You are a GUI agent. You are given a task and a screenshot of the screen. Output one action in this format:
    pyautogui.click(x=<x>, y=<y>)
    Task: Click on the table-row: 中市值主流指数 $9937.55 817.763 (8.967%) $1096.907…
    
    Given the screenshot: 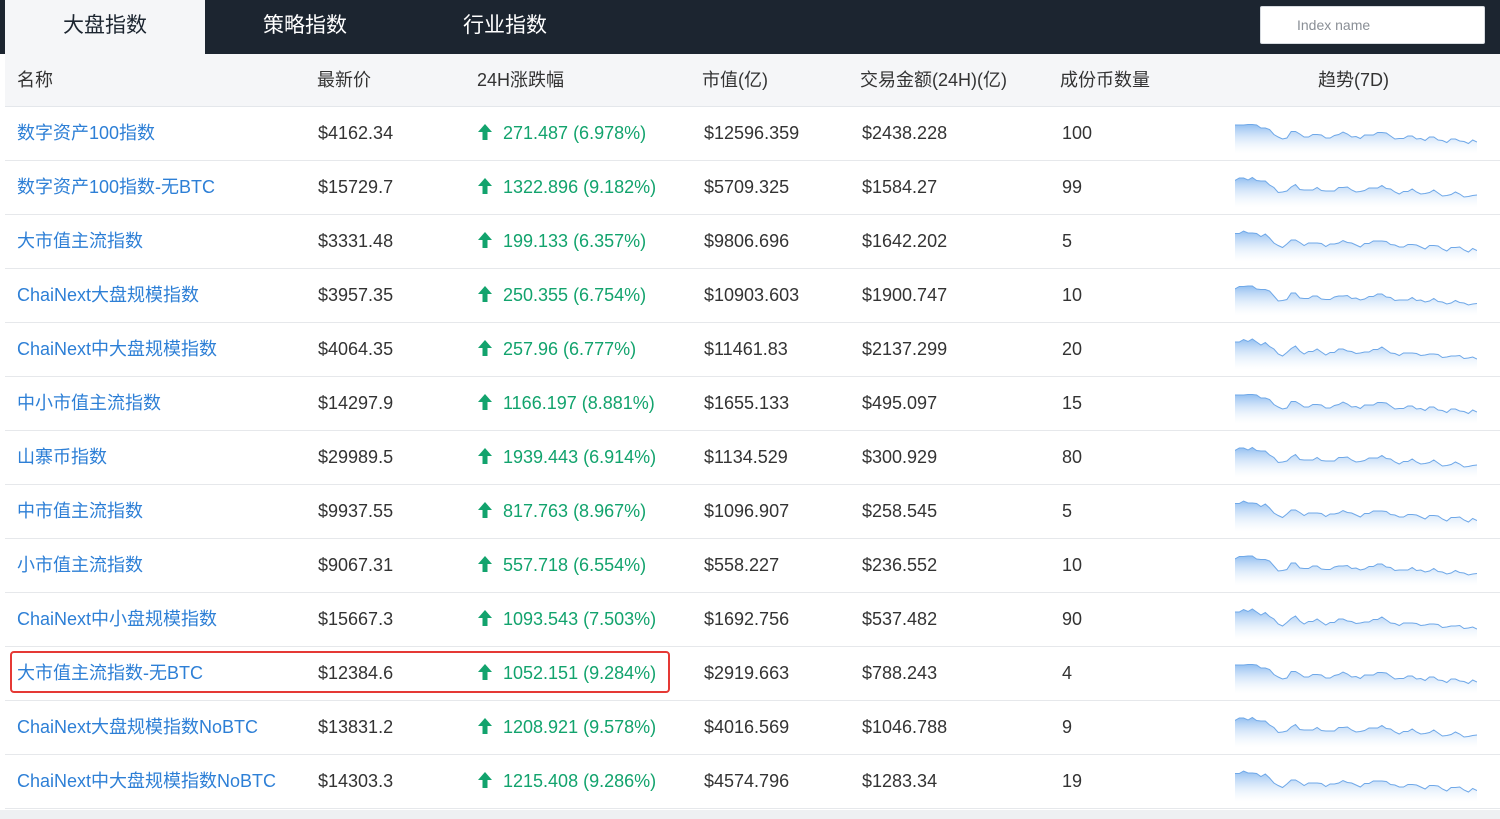 What is the action you would take?
    pyautogui.click(x=752, y=512)
    